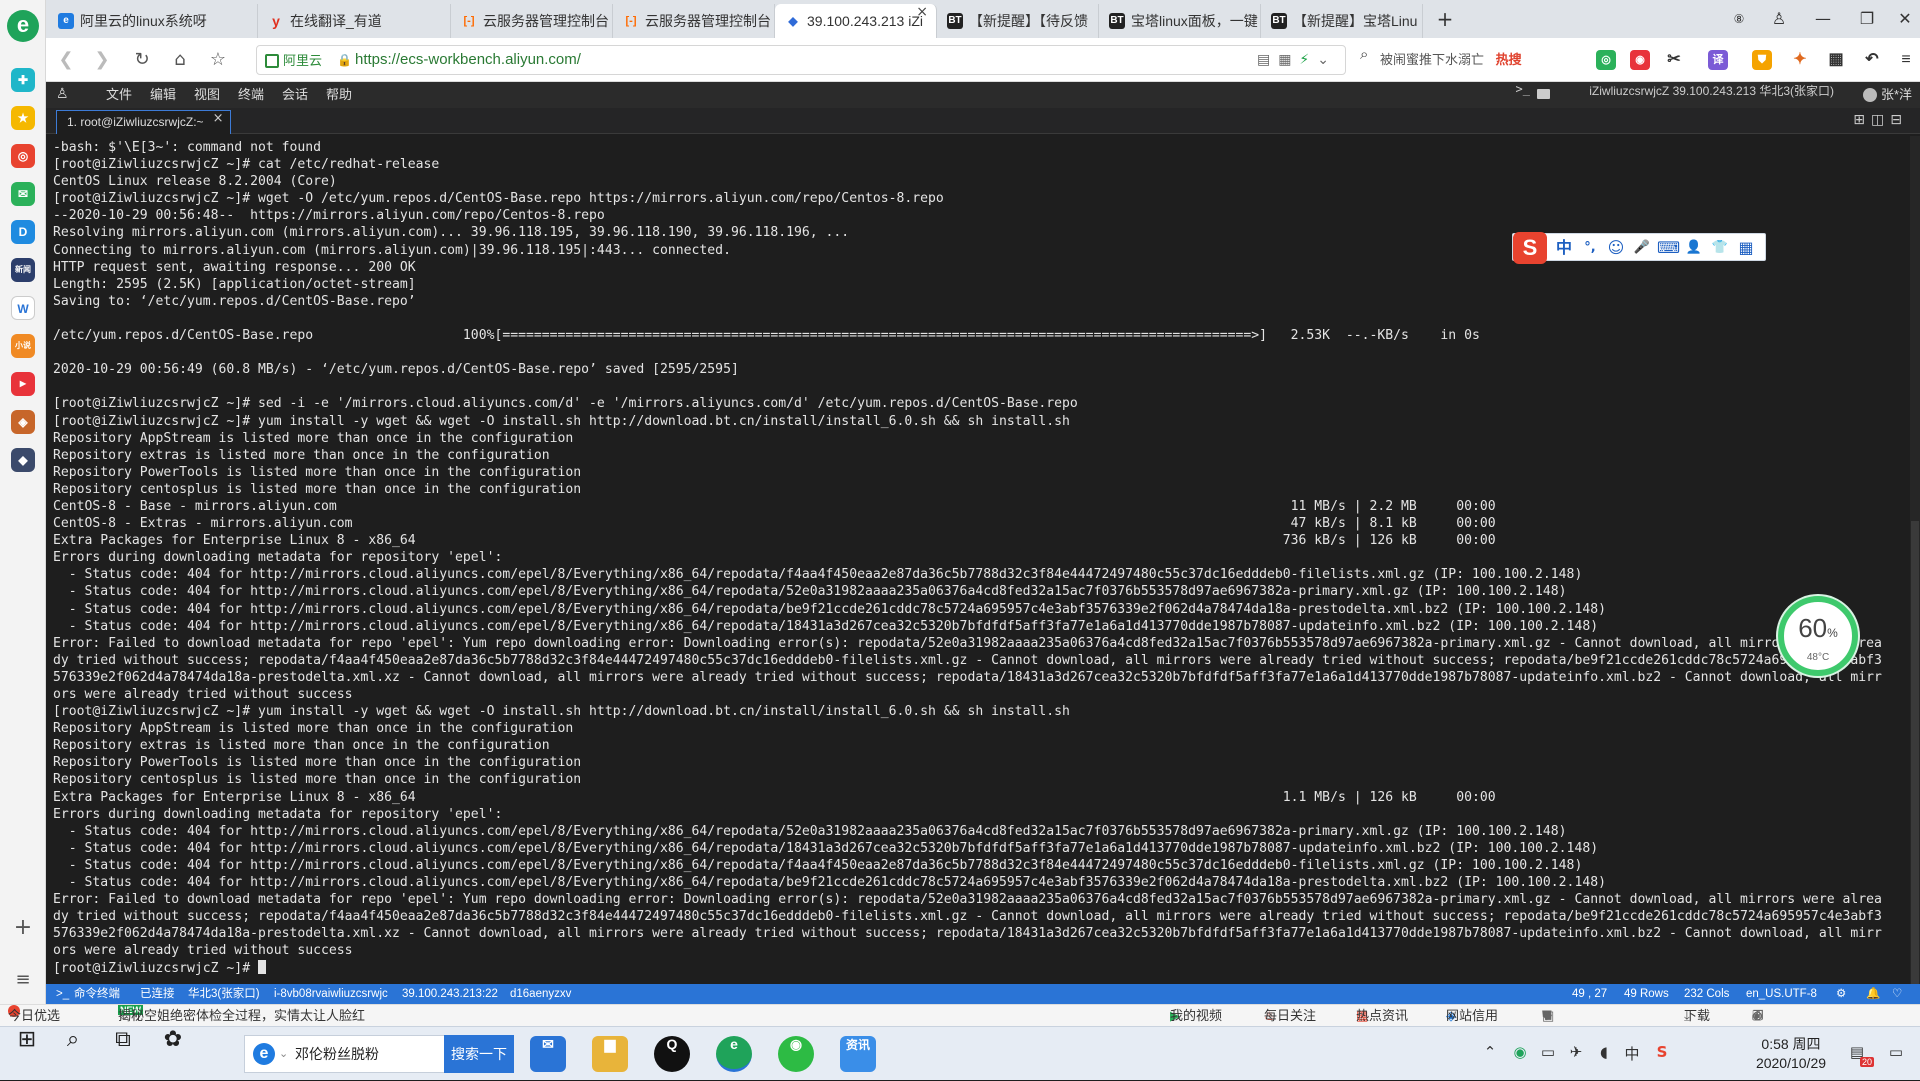 The image size is (1920, 1081). What do you see at coordinates (1018, 21) in the screenshot?
I see `browser-tab: BT 【新提醒】【待反馈` at bounding box center [1018, 21].